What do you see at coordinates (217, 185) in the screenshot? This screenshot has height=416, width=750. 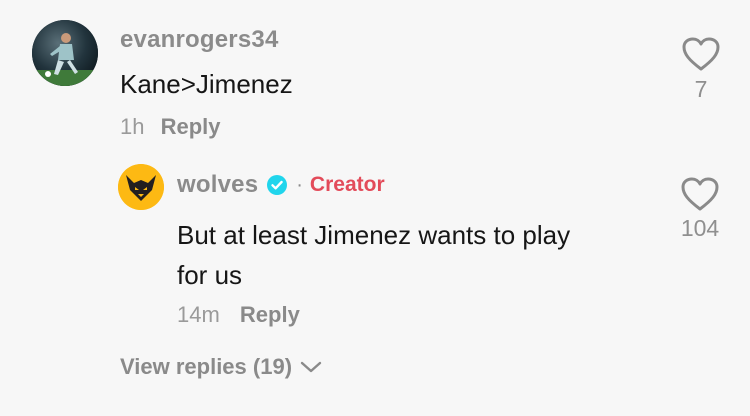 I see `reply-username: wolves` at bounding box center [217, 185].